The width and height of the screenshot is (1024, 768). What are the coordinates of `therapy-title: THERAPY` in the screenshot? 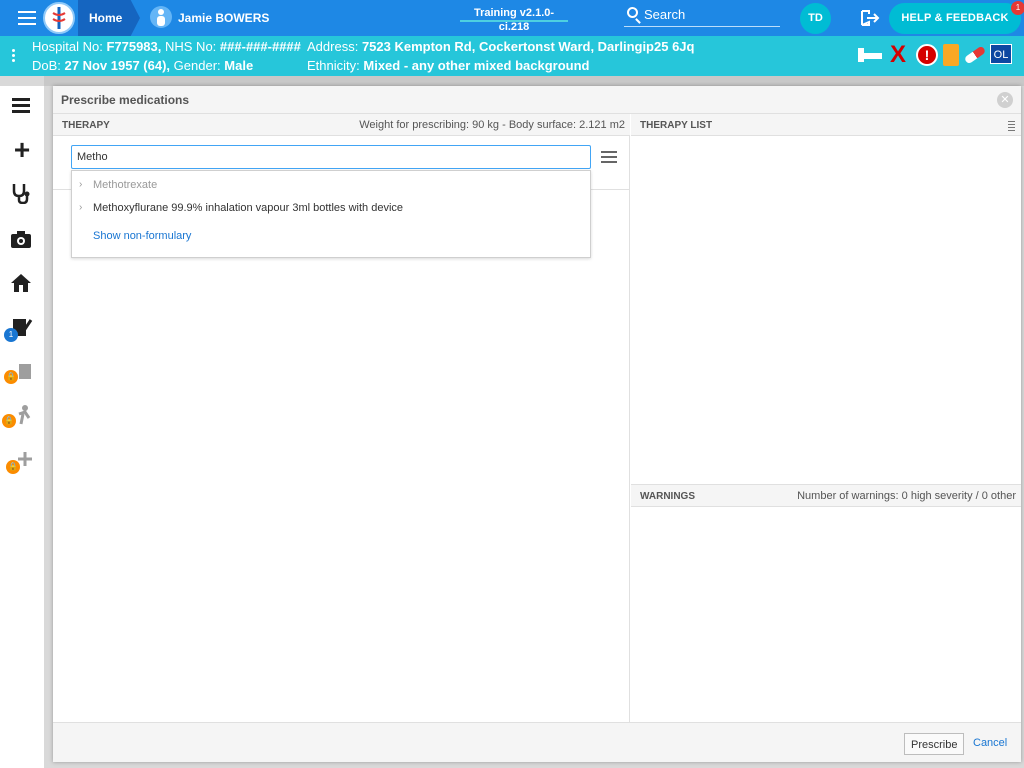 It's located at (86, 125).